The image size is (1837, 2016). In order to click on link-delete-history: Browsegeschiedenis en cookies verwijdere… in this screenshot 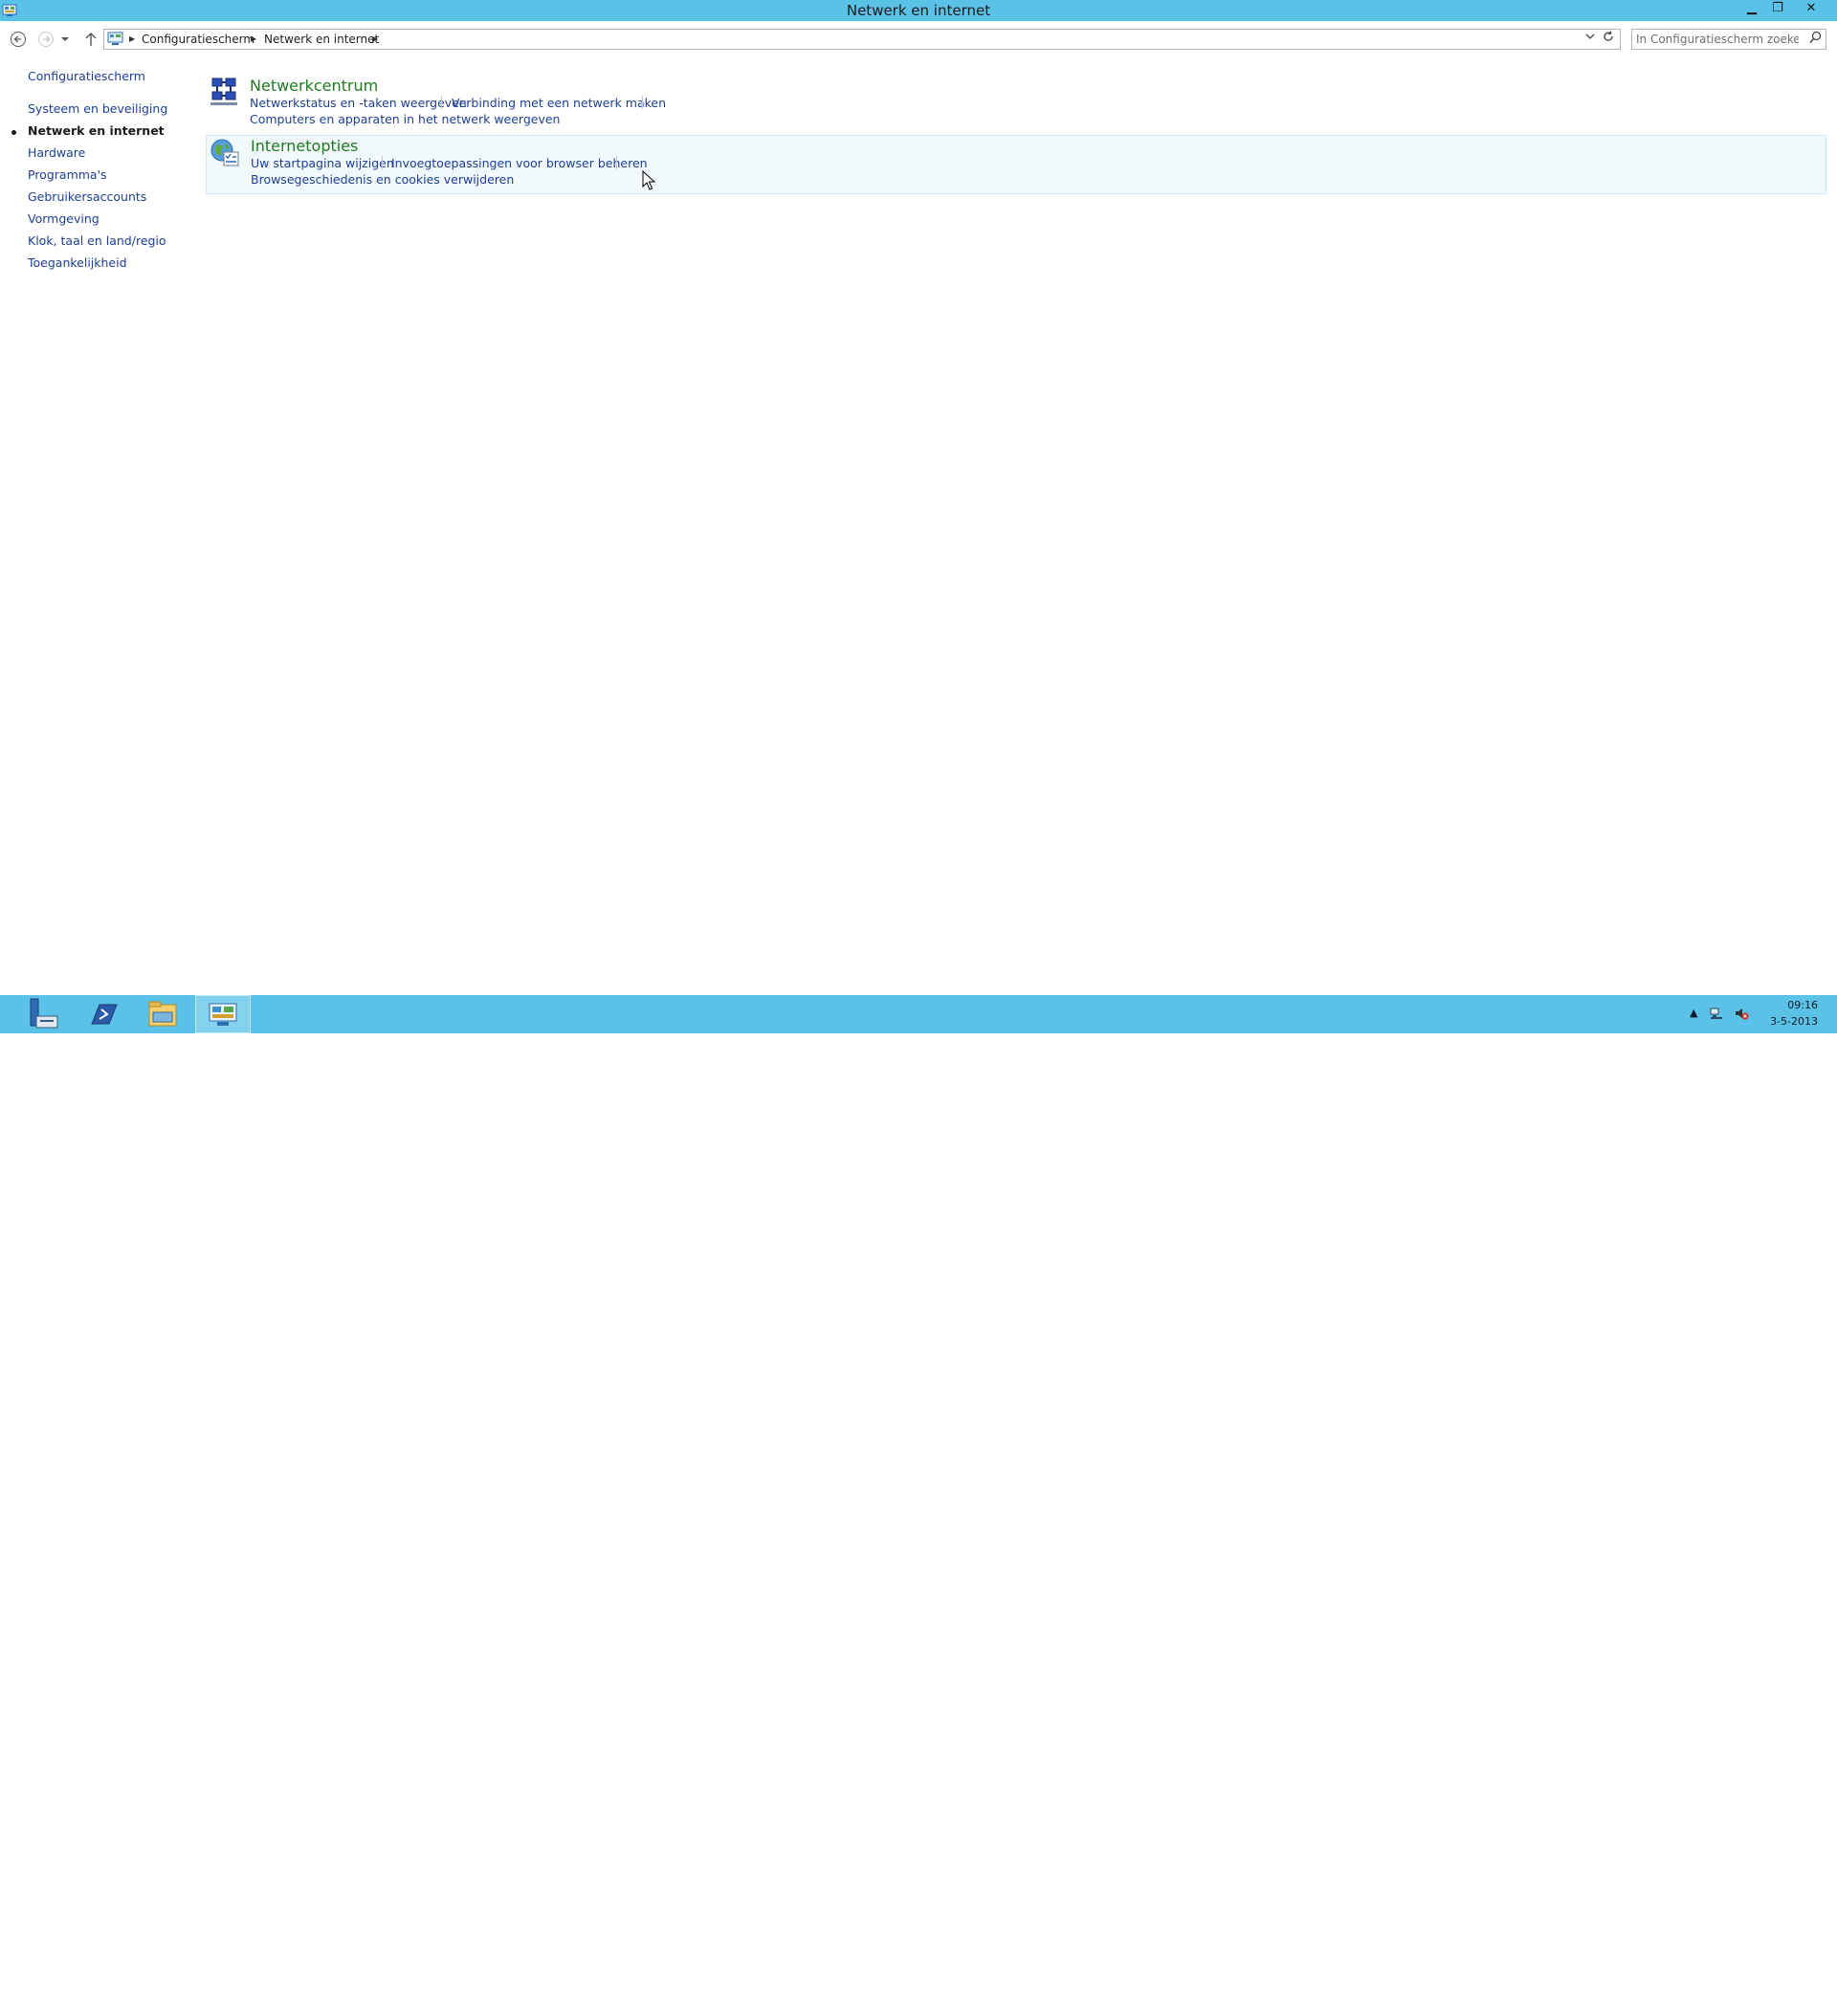, I will do `click(382, 179)`.